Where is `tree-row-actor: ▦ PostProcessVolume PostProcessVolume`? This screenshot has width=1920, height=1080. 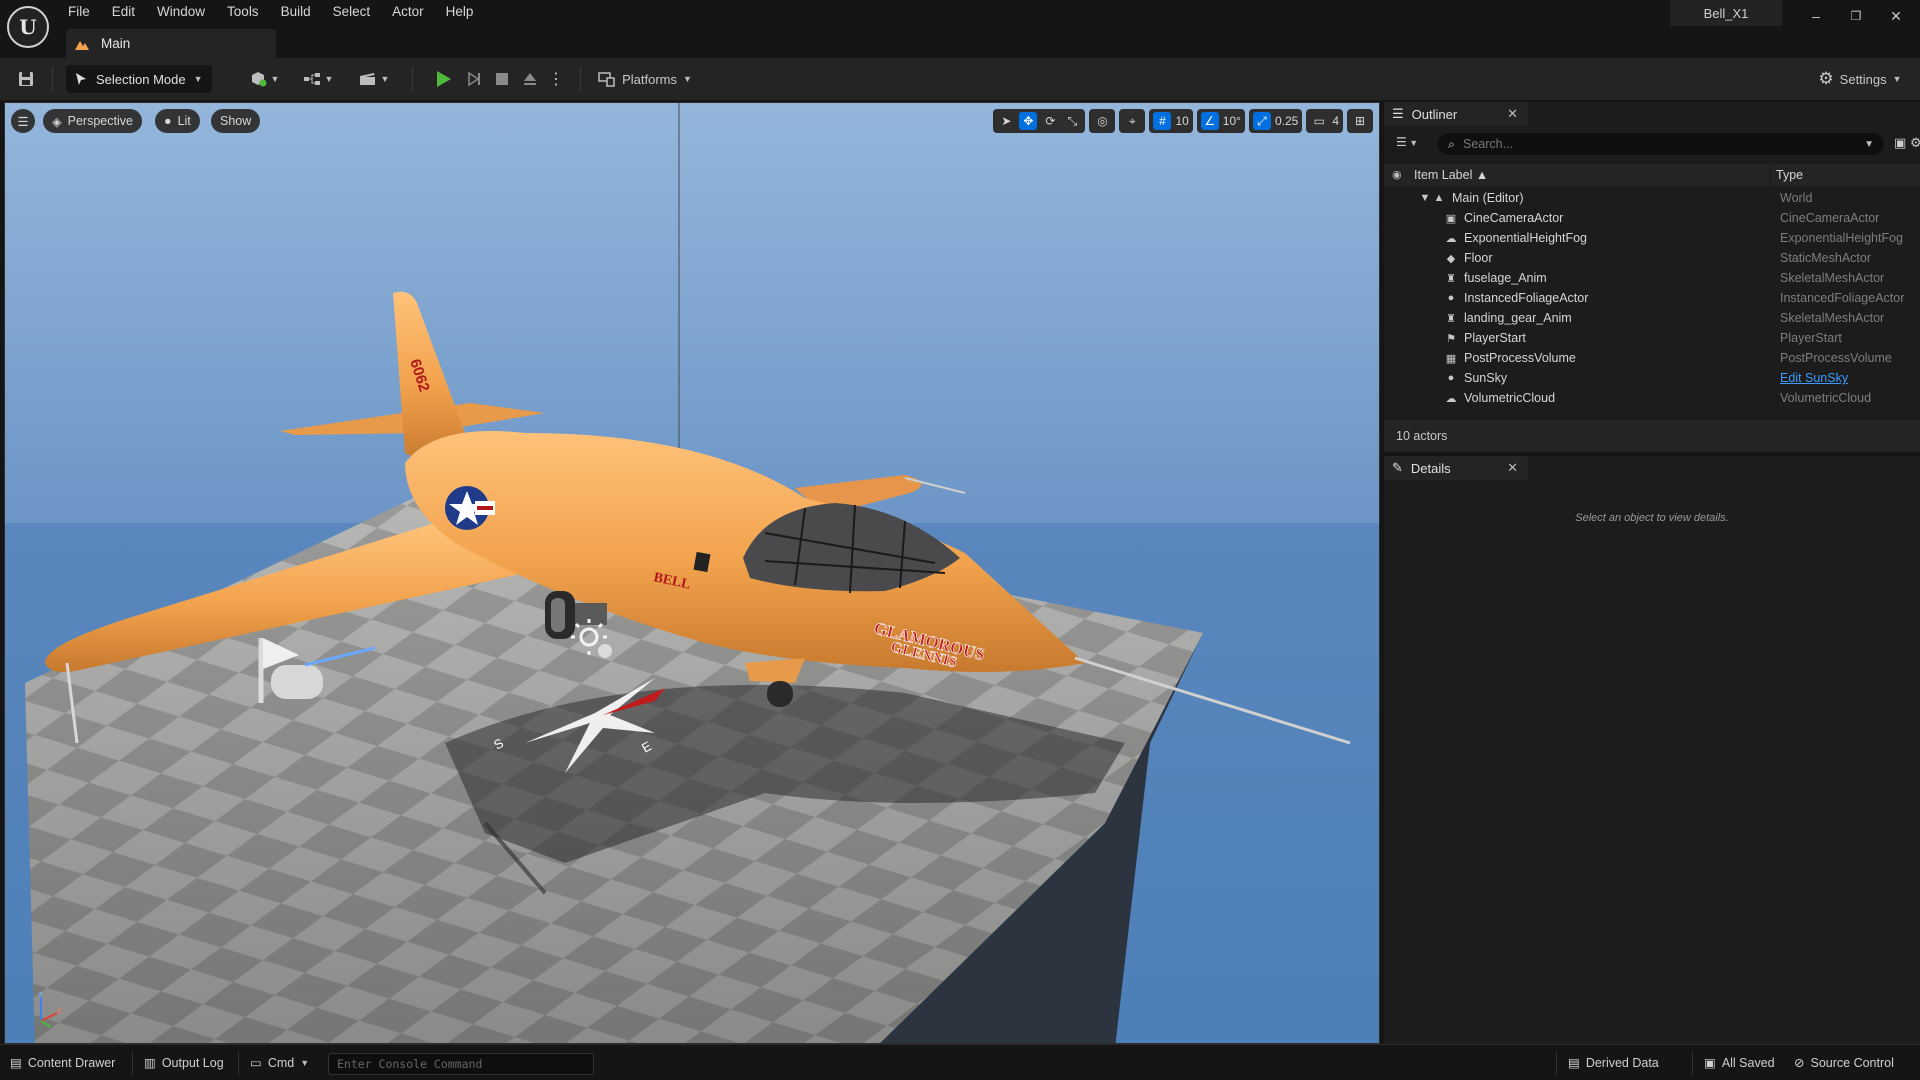 tree-row-actor: ▦ PostProcessVolume PostProcessVolume is located at coordinates (1652, 358).